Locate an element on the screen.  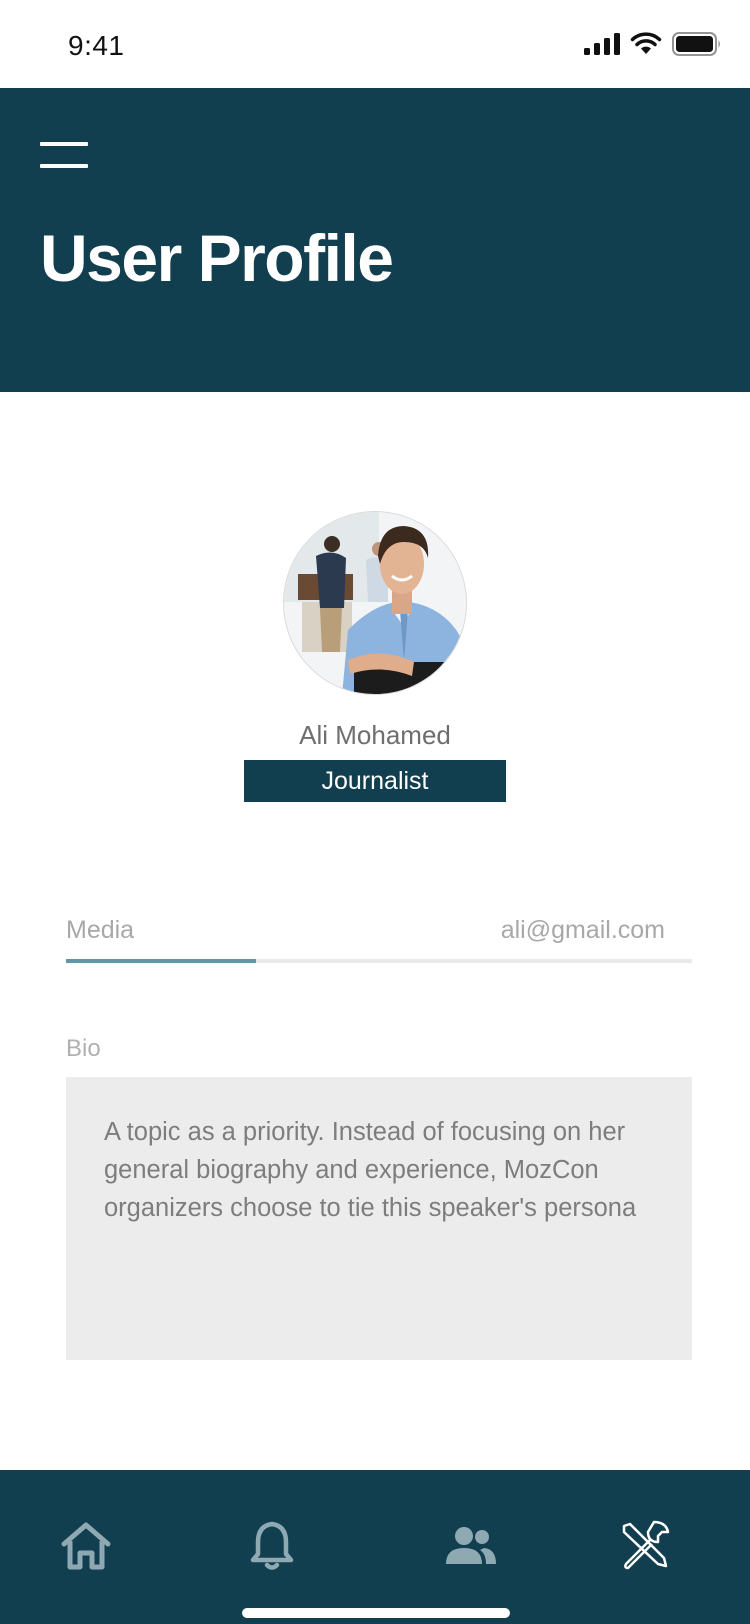
avatar is located at coordinates (375, 603).